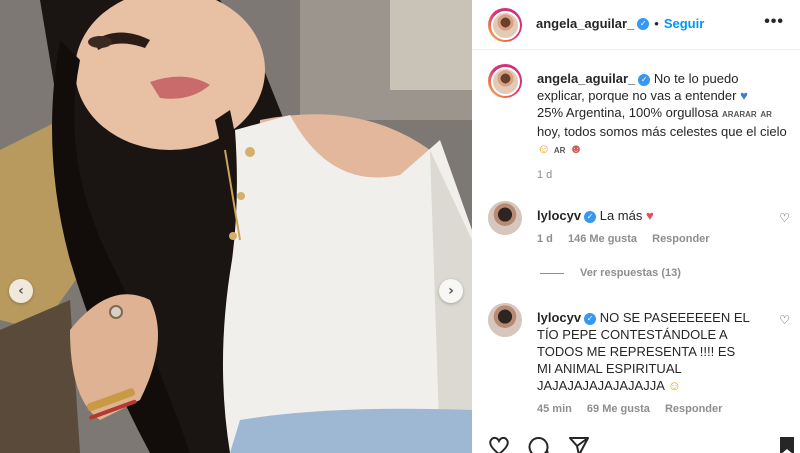  Describe the element at coordinates (586, 78) in the screenshot. I see `caption-username: angela_aguilar_` at that location.